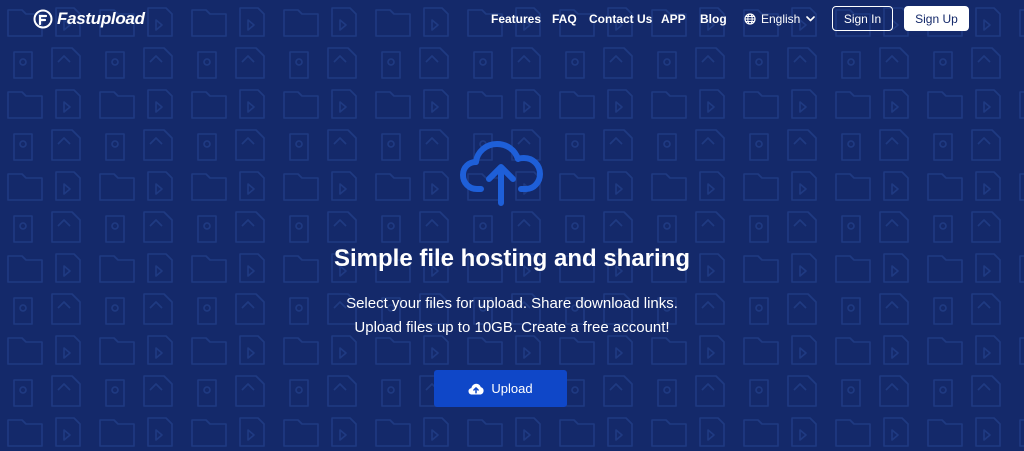  What do you see at coordinates (501, 173) in the screenshot?
I see `cloud-upload-icon` at bounding box center [501, 173].